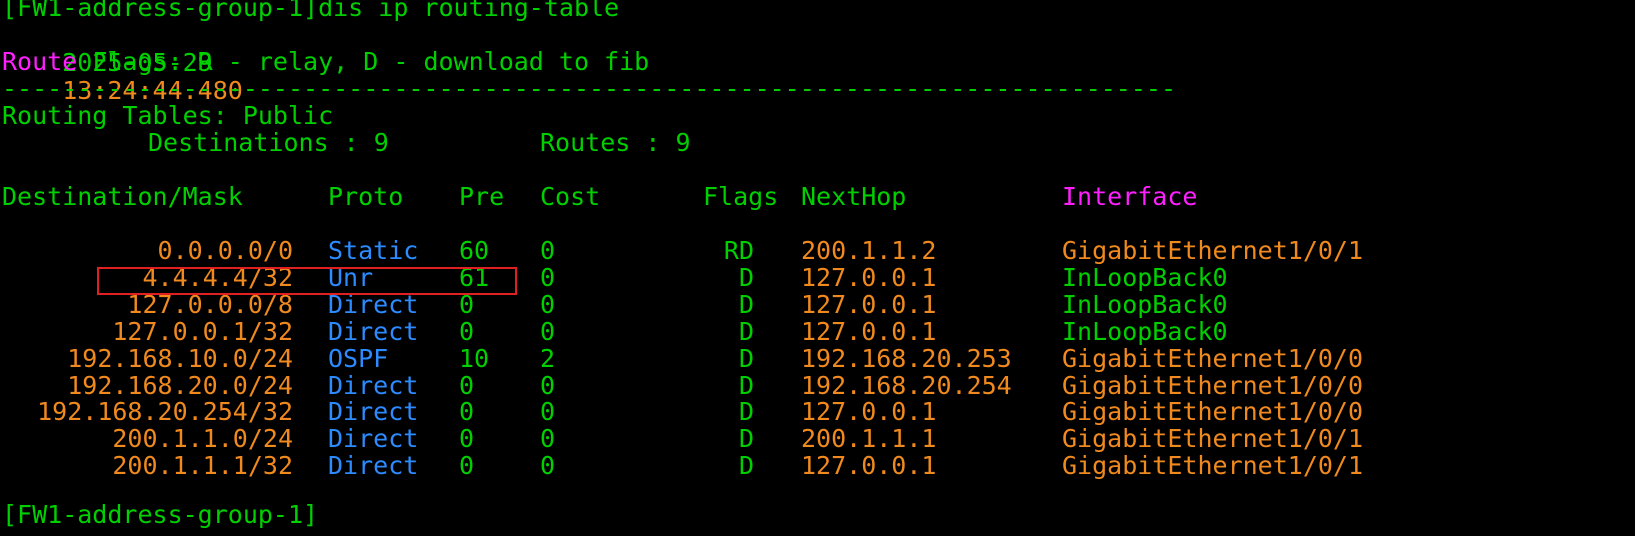 This screenshot has width=1635, height=536. Describe the element at coordinates (358, 358) in the screenshot. I see `row-proto: OSPF` at that location.